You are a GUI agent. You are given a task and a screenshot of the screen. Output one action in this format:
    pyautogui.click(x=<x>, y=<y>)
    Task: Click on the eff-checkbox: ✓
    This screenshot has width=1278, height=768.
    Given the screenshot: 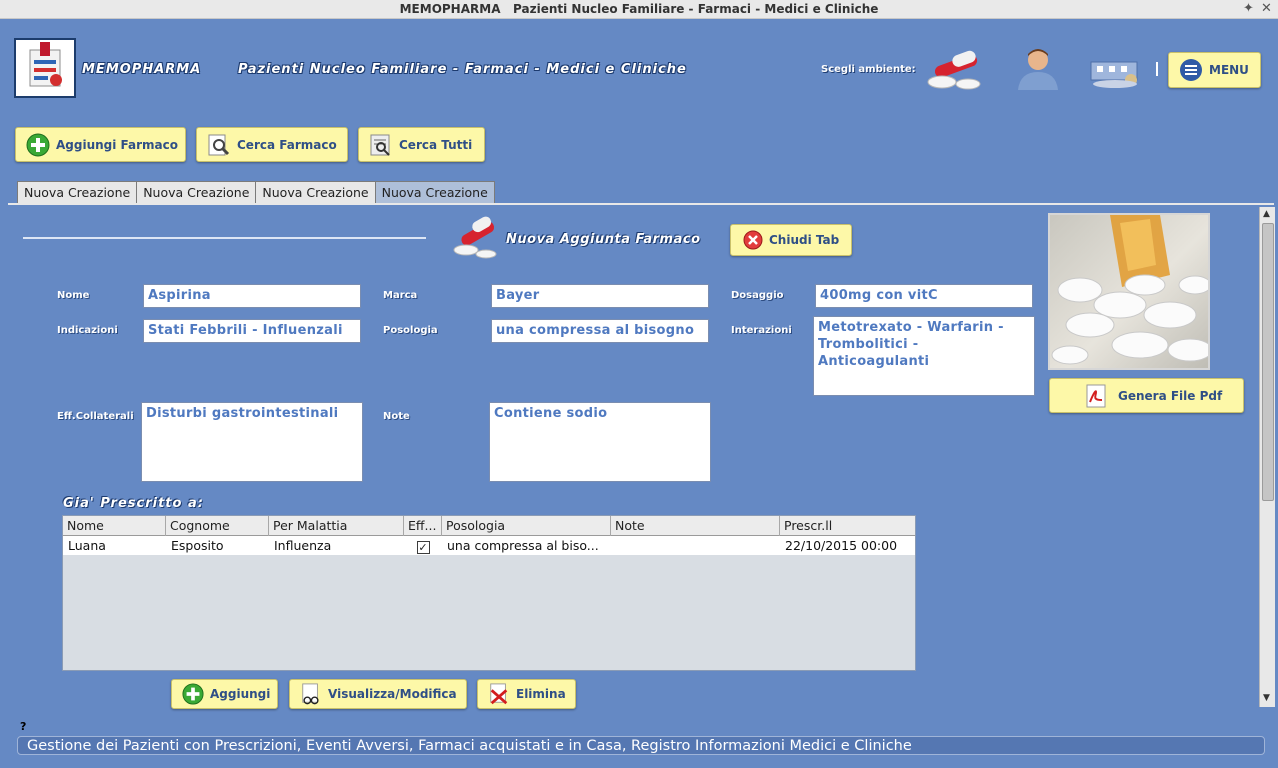 What is the action you would take?
    pyautogui.click(x=423, y=547)
    